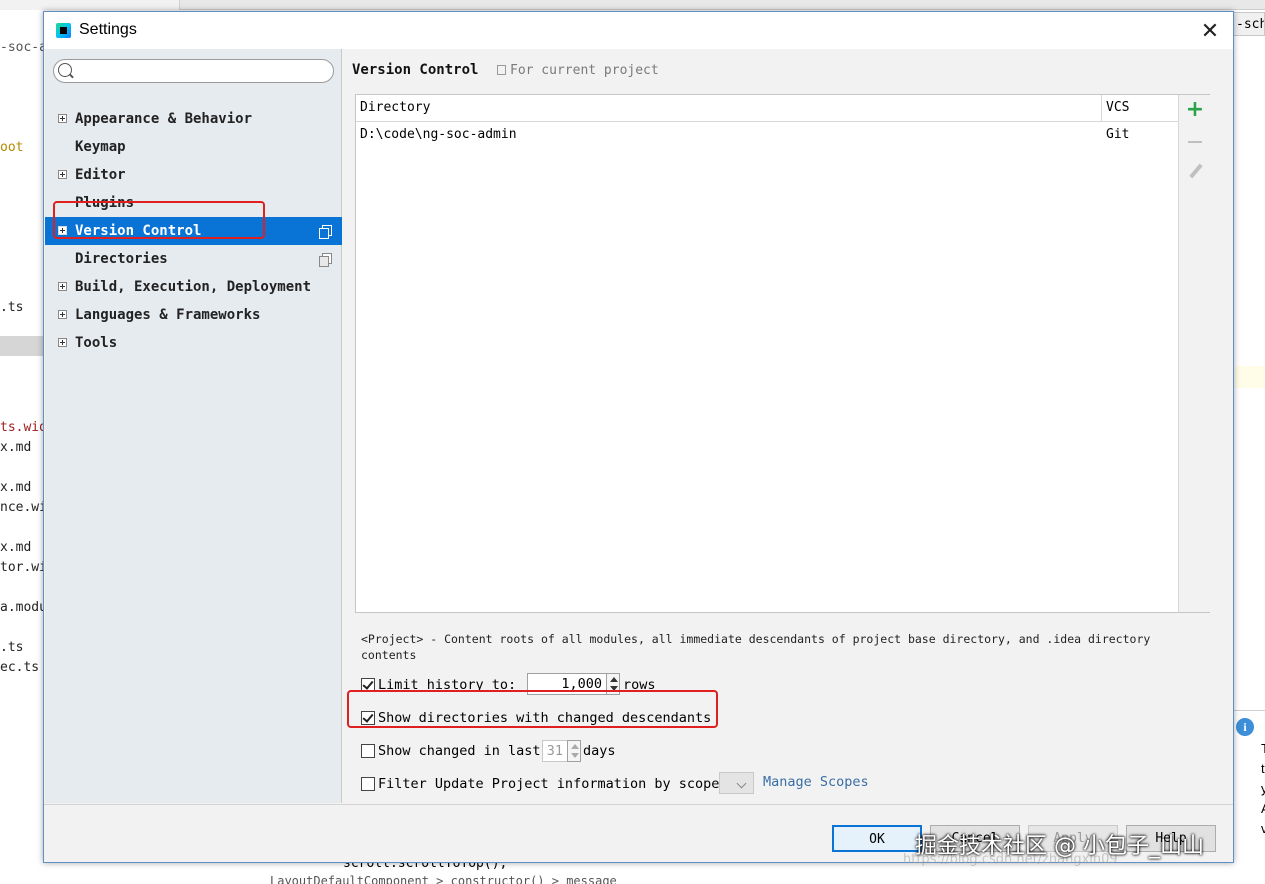 Image resolution: width=1265 pixels, height=884 pixels. I want to click on show-changed-dirs-checkbox, so click(368, 718).